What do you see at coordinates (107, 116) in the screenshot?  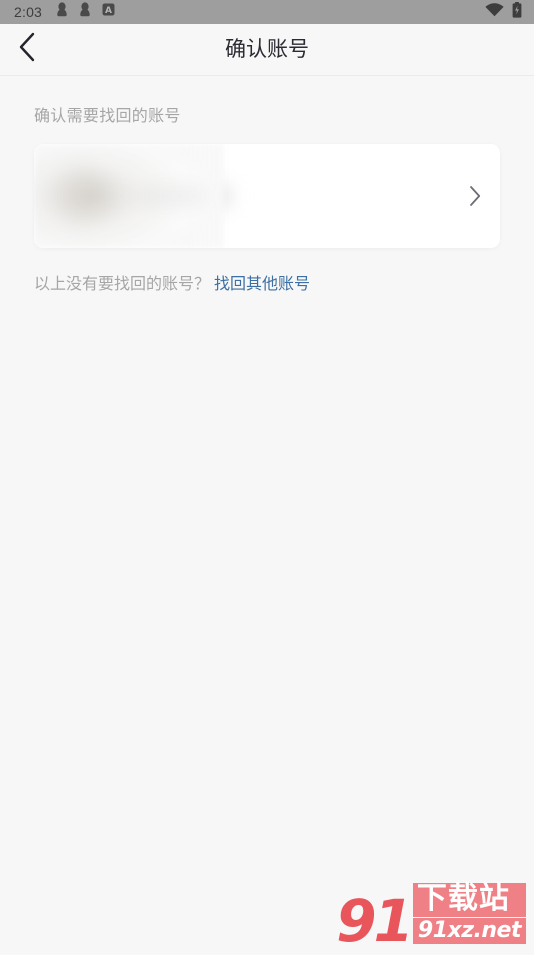 I see `section-label: 确认需要找回的账号` at bounding box center [107, 116].